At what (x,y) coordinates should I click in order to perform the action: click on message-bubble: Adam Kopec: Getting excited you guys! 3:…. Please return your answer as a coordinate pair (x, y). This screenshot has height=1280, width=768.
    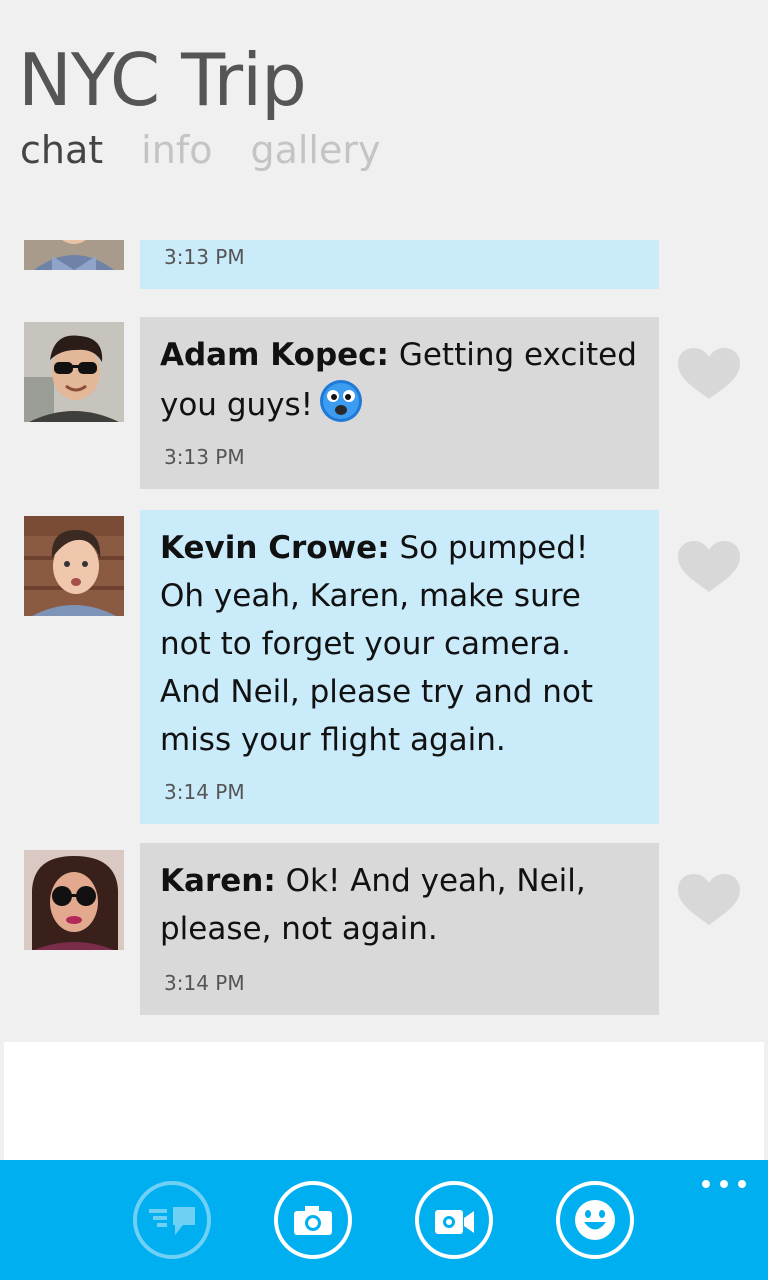
    Looking at the image, I should click on (399, 403).